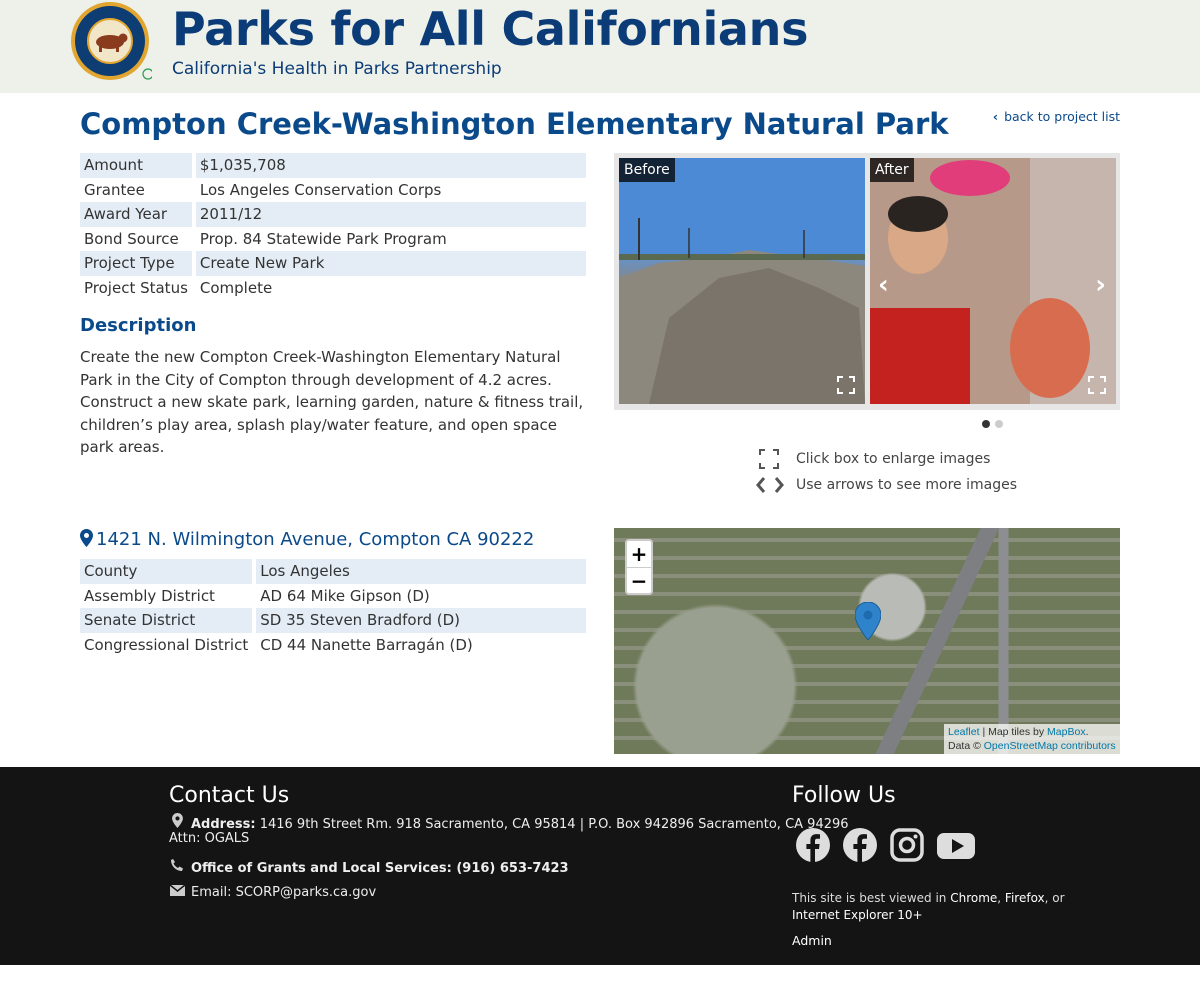 This screenshot has height=995, width=1200. I want to click on detail-label: Bond Source, so click(138, 238).